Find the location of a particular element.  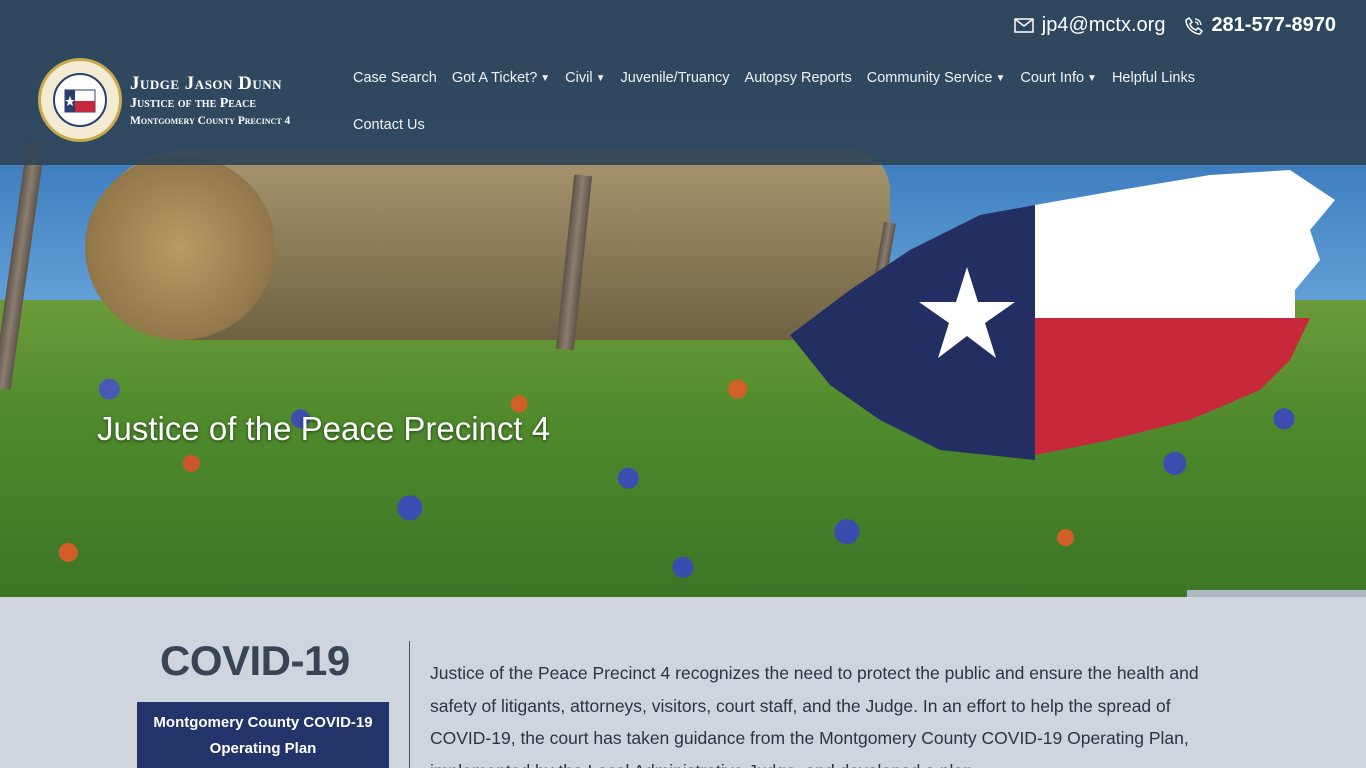

phone-link: 281-577-8970 is located at coordinates (1260, 25).